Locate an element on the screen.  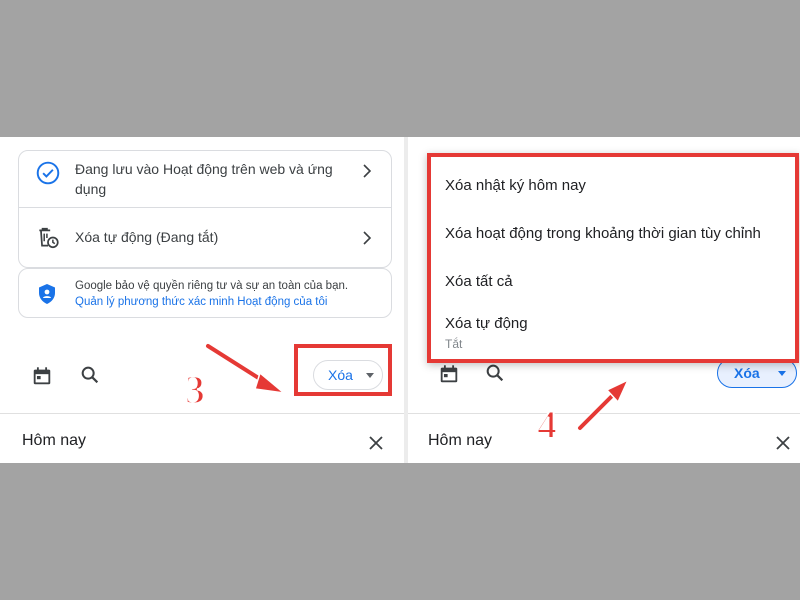
menu-item-auto-delete: Xóa tự động is located at coordinates (486, 323).